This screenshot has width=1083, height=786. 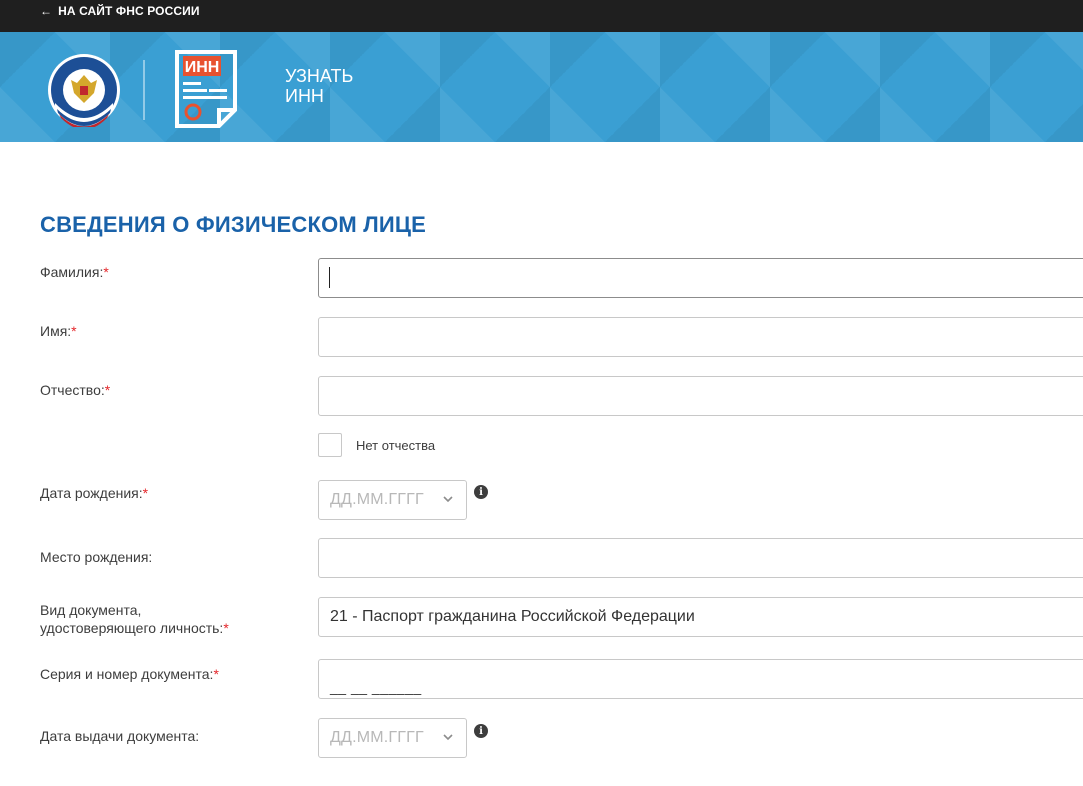 I want to click on service-title-line1: УЗНАТЬ, so click(x=319, y=76).